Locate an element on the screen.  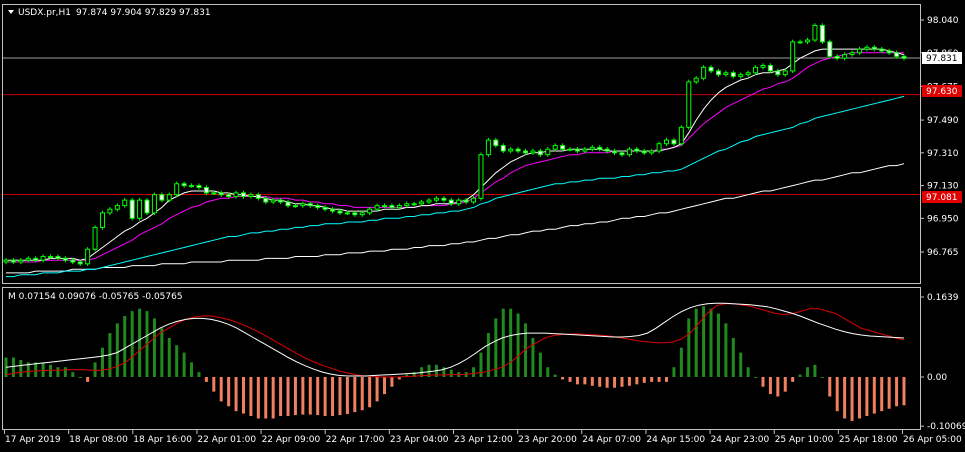
dropdown-triangle-icon is located at coordinates (11, 12).